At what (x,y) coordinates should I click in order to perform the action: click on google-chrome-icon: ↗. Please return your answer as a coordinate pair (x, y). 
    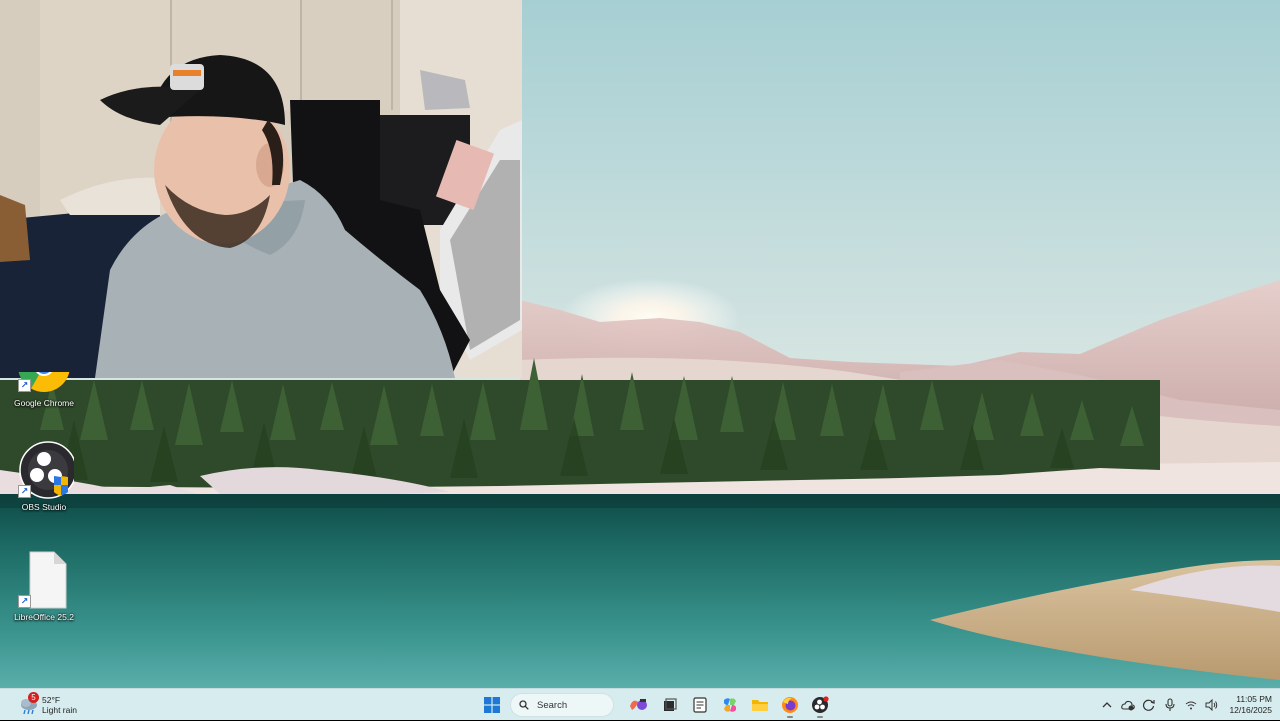
    Looking at the image, I should click on (44, 384).